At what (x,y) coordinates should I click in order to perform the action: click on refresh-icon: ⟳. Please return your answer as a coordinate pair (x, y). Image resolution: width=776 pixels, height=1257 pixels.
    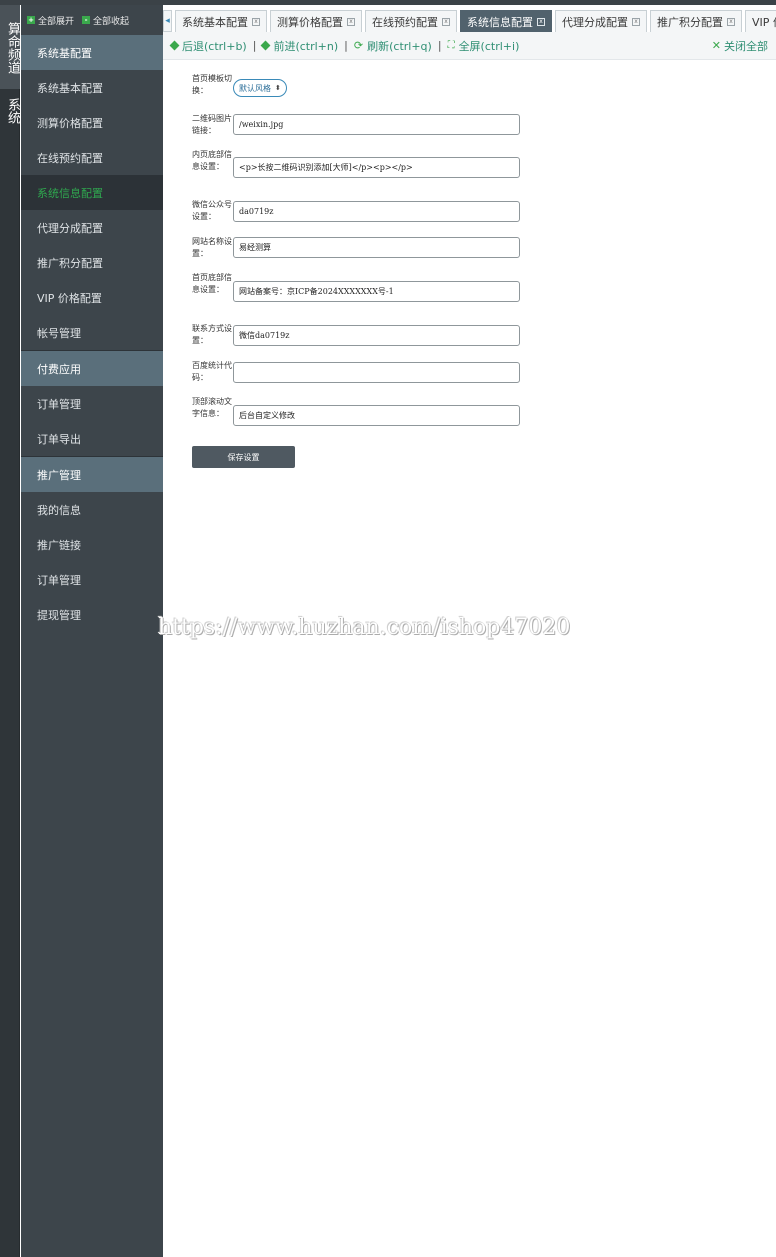
    Looking at the image, I should click on (358, 45).